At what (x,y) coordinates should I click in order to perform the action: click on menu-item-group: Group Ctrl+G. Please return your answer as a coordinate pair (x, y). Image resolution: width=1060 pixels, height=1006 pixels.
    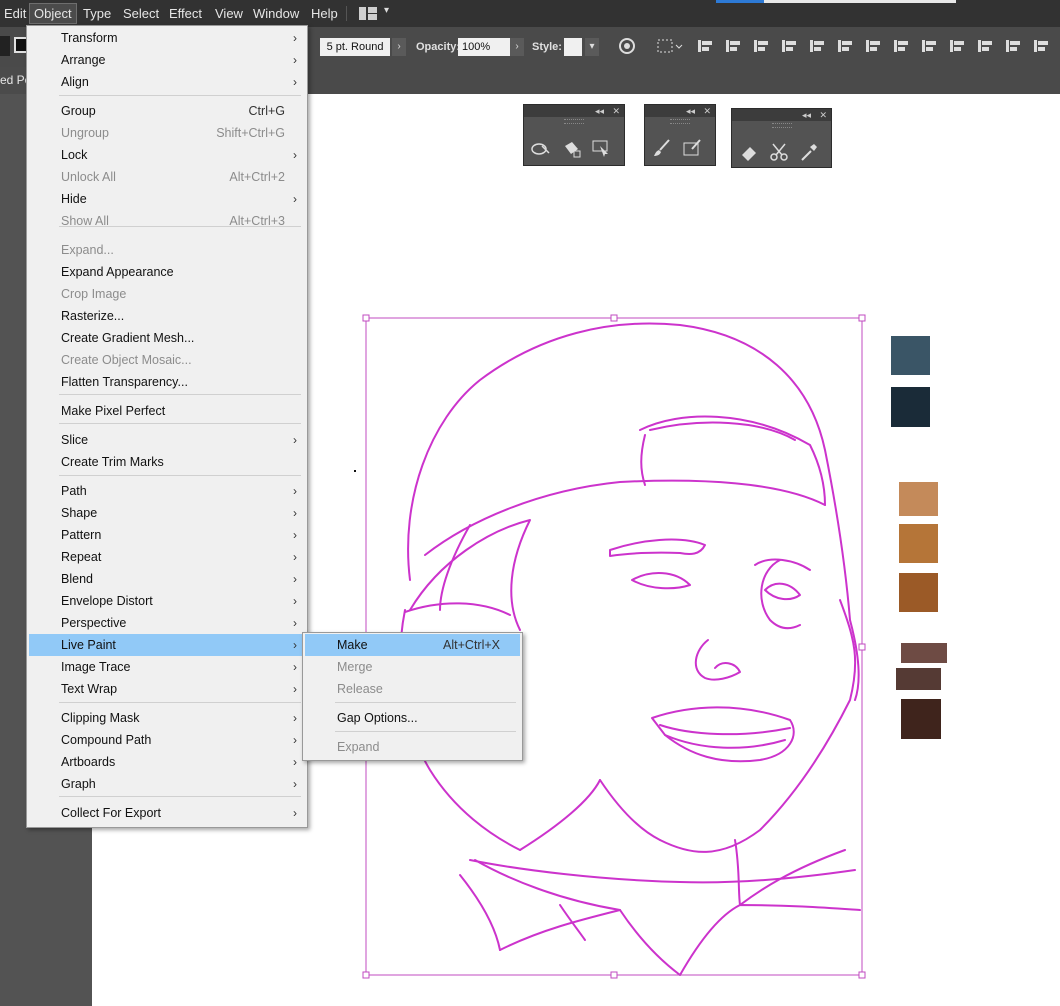
    Looking at the image, I should click on (167, 111).